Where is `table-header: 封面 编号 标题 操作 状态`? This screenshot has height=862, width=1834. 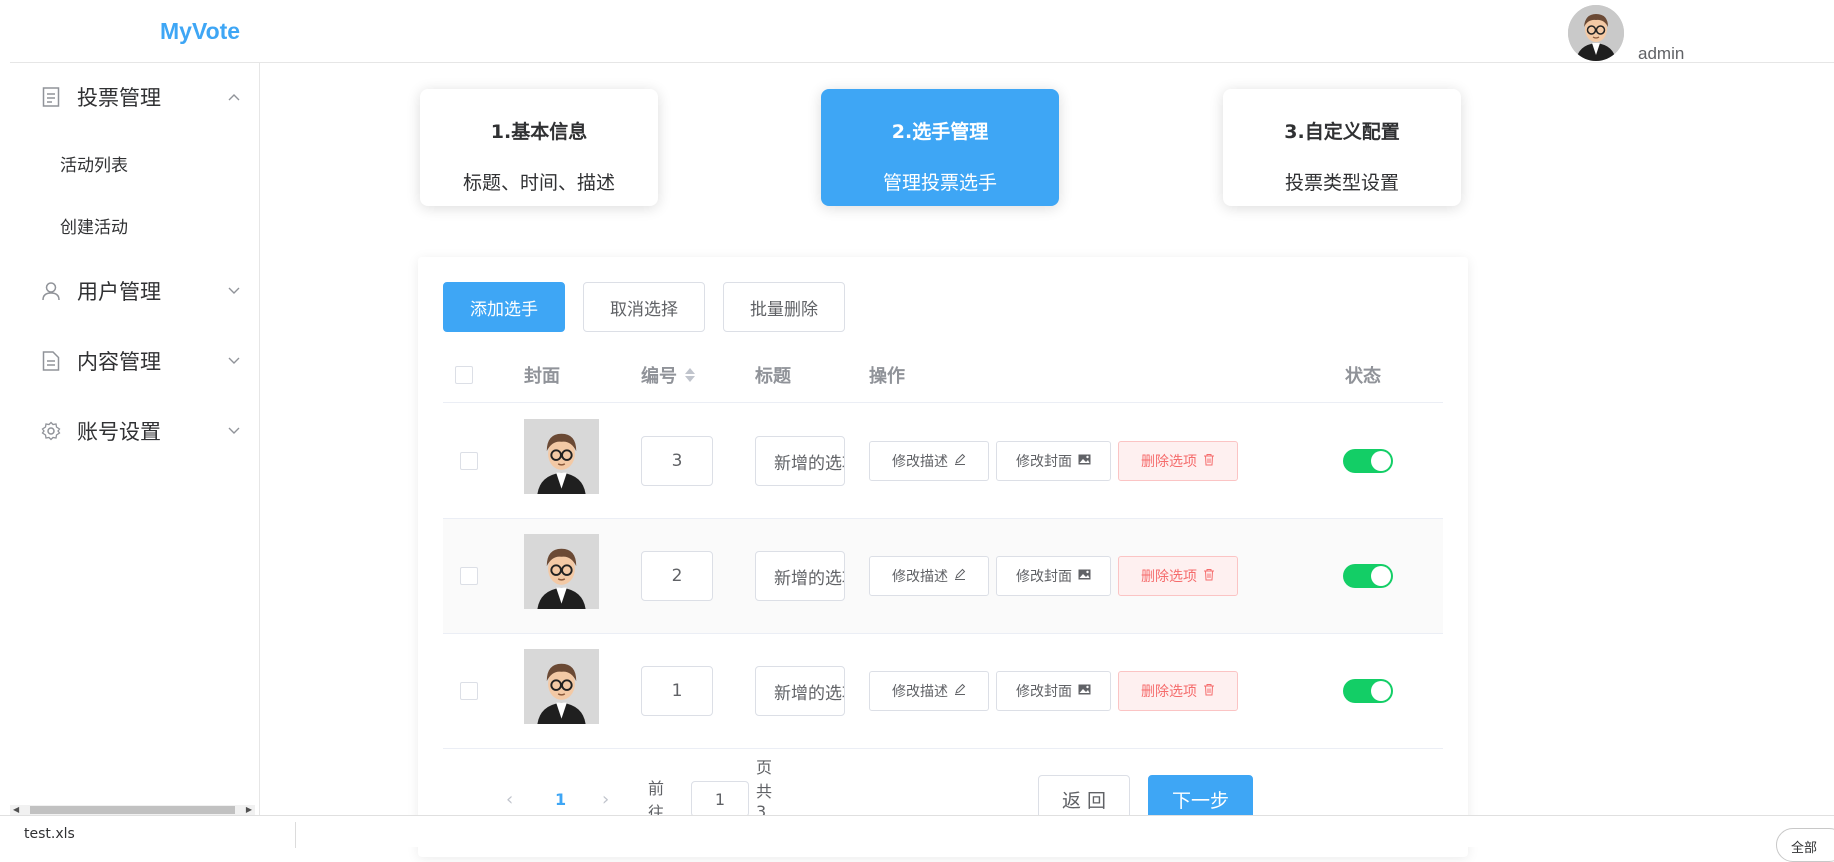
table-header: 封面 编号 标题 操作 状态 is located at coordinates (943, 375).